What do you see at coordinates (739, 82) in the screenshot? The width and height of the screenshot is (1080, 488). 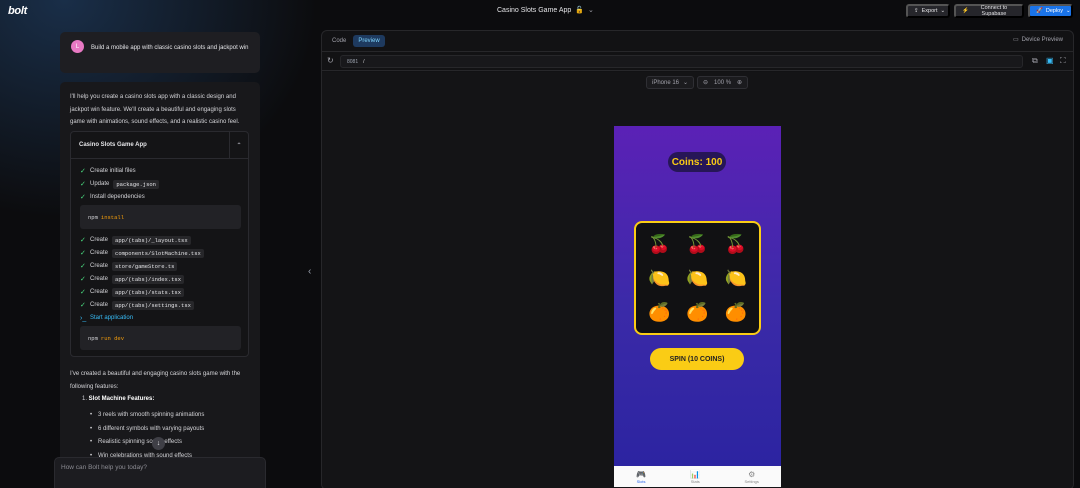 I see `zoom-in-icon: ⊕` at bounding box center [739, 82].